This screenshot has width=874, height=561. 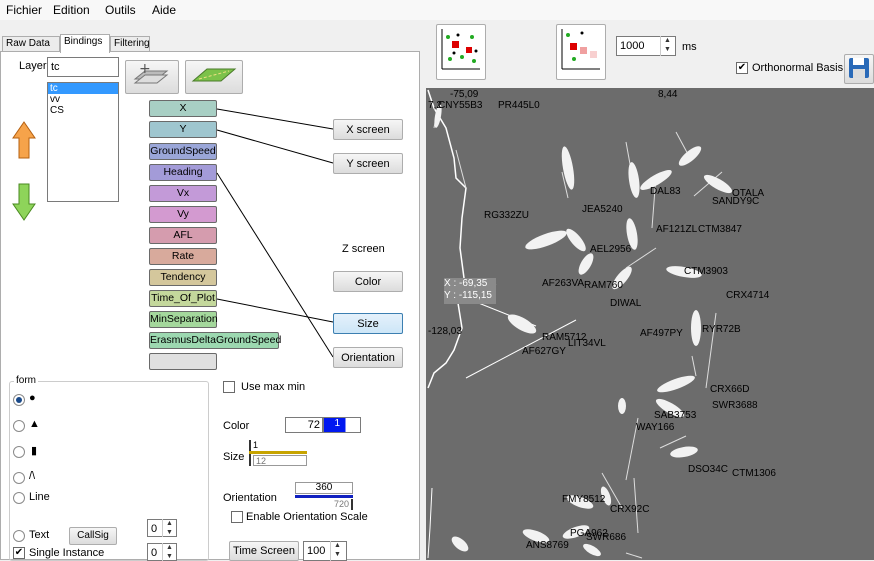 What do you see at coordinates (237, 517) in the screenshot?
I see `enable-orientation-scale-checkbox` at bounding box center [237, 517].